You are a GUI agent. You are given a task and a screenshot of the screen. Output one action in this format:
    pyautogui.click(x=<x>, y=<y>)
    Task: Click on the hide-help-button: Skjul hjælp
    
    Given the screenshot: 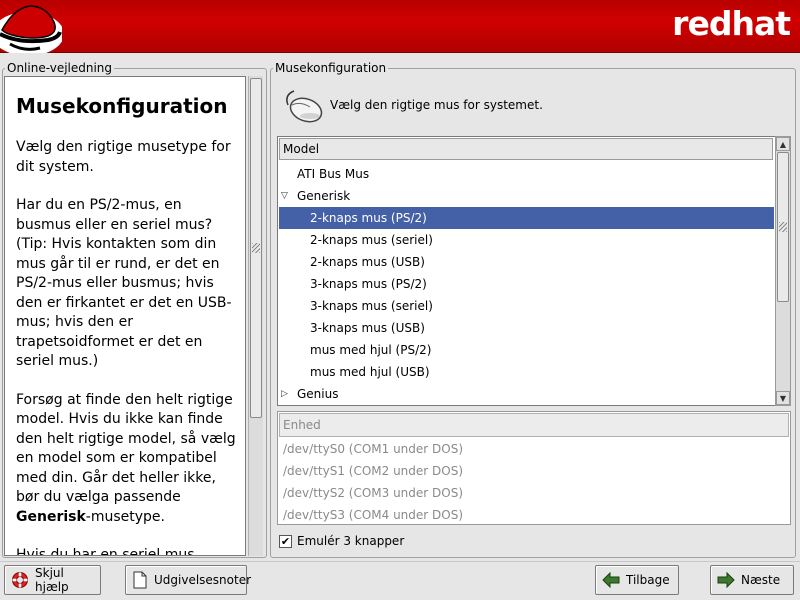 What is the action you would take?
    pyautogui.click(x=52, y=580)
    